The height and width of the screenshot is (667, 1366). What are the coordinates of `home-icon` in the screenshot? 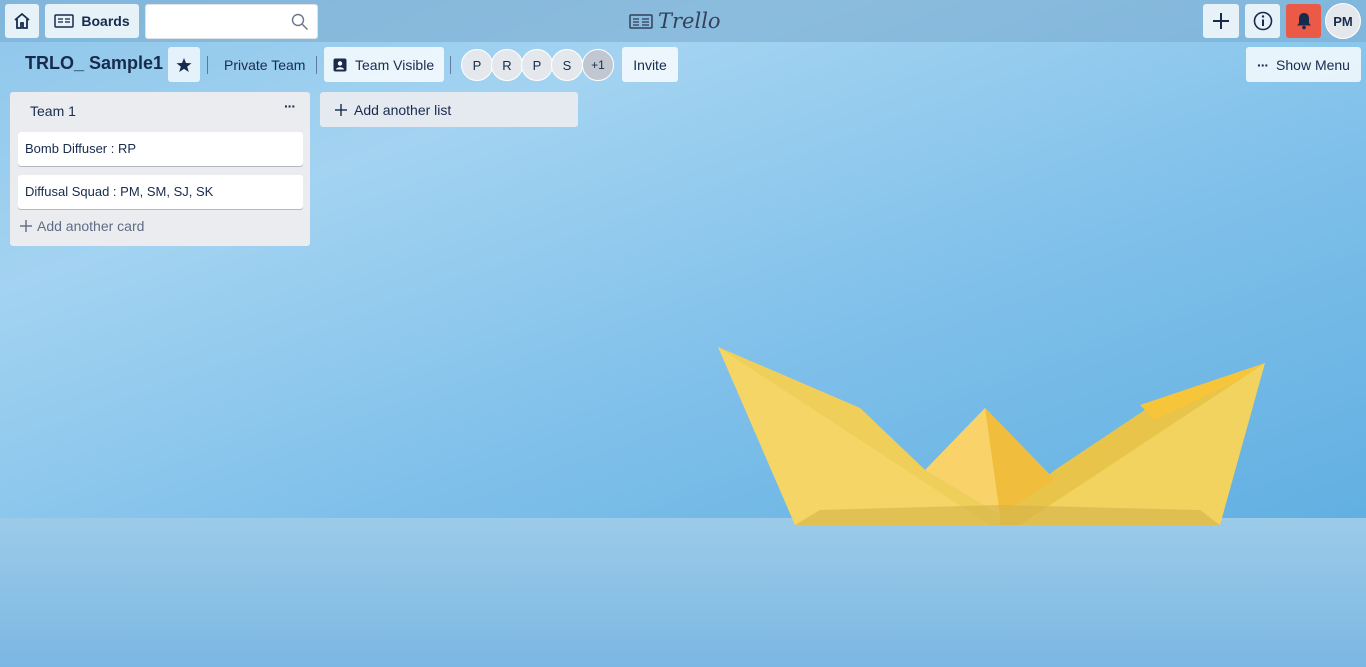 It's located at (22, 20).